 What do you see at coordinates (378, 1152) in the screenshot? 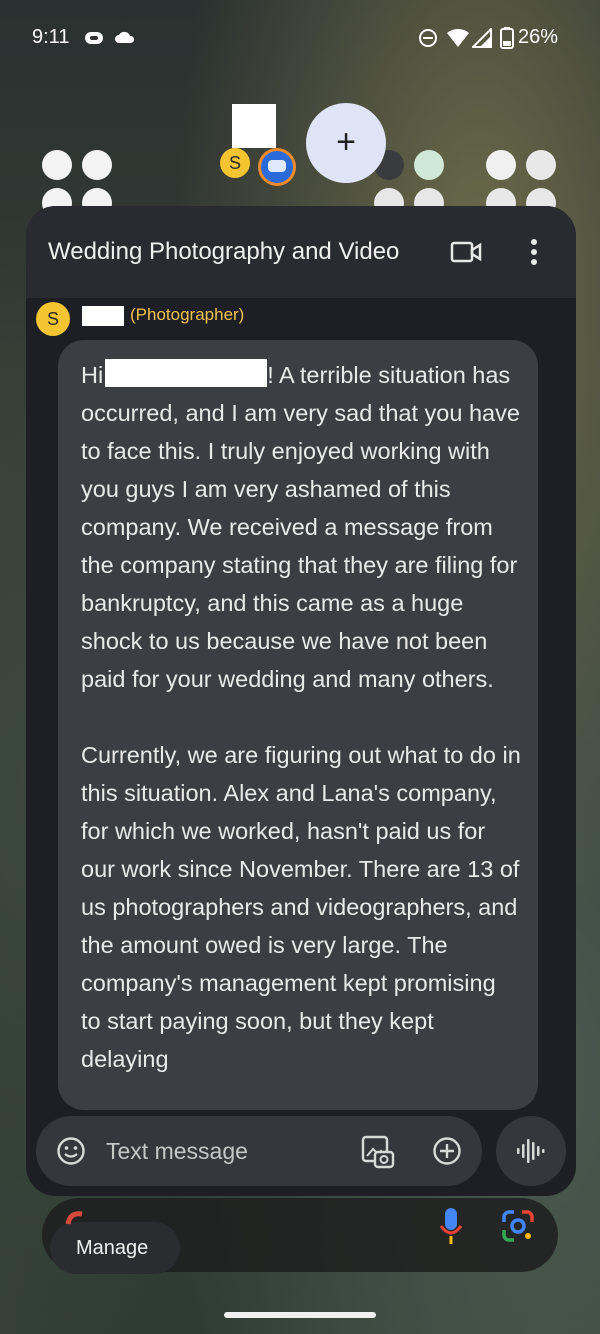
I see `gallery-icon` at bounding box center [378, 1152].